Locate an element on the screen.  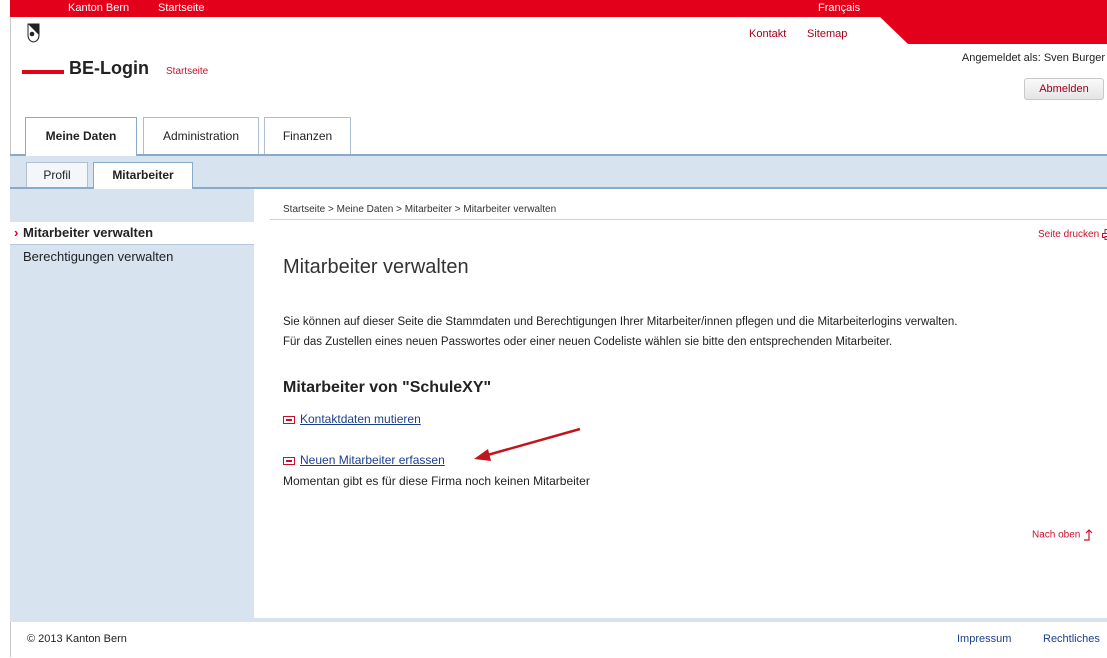
contact-link: Kontakt is located at coordinates (767, 34).